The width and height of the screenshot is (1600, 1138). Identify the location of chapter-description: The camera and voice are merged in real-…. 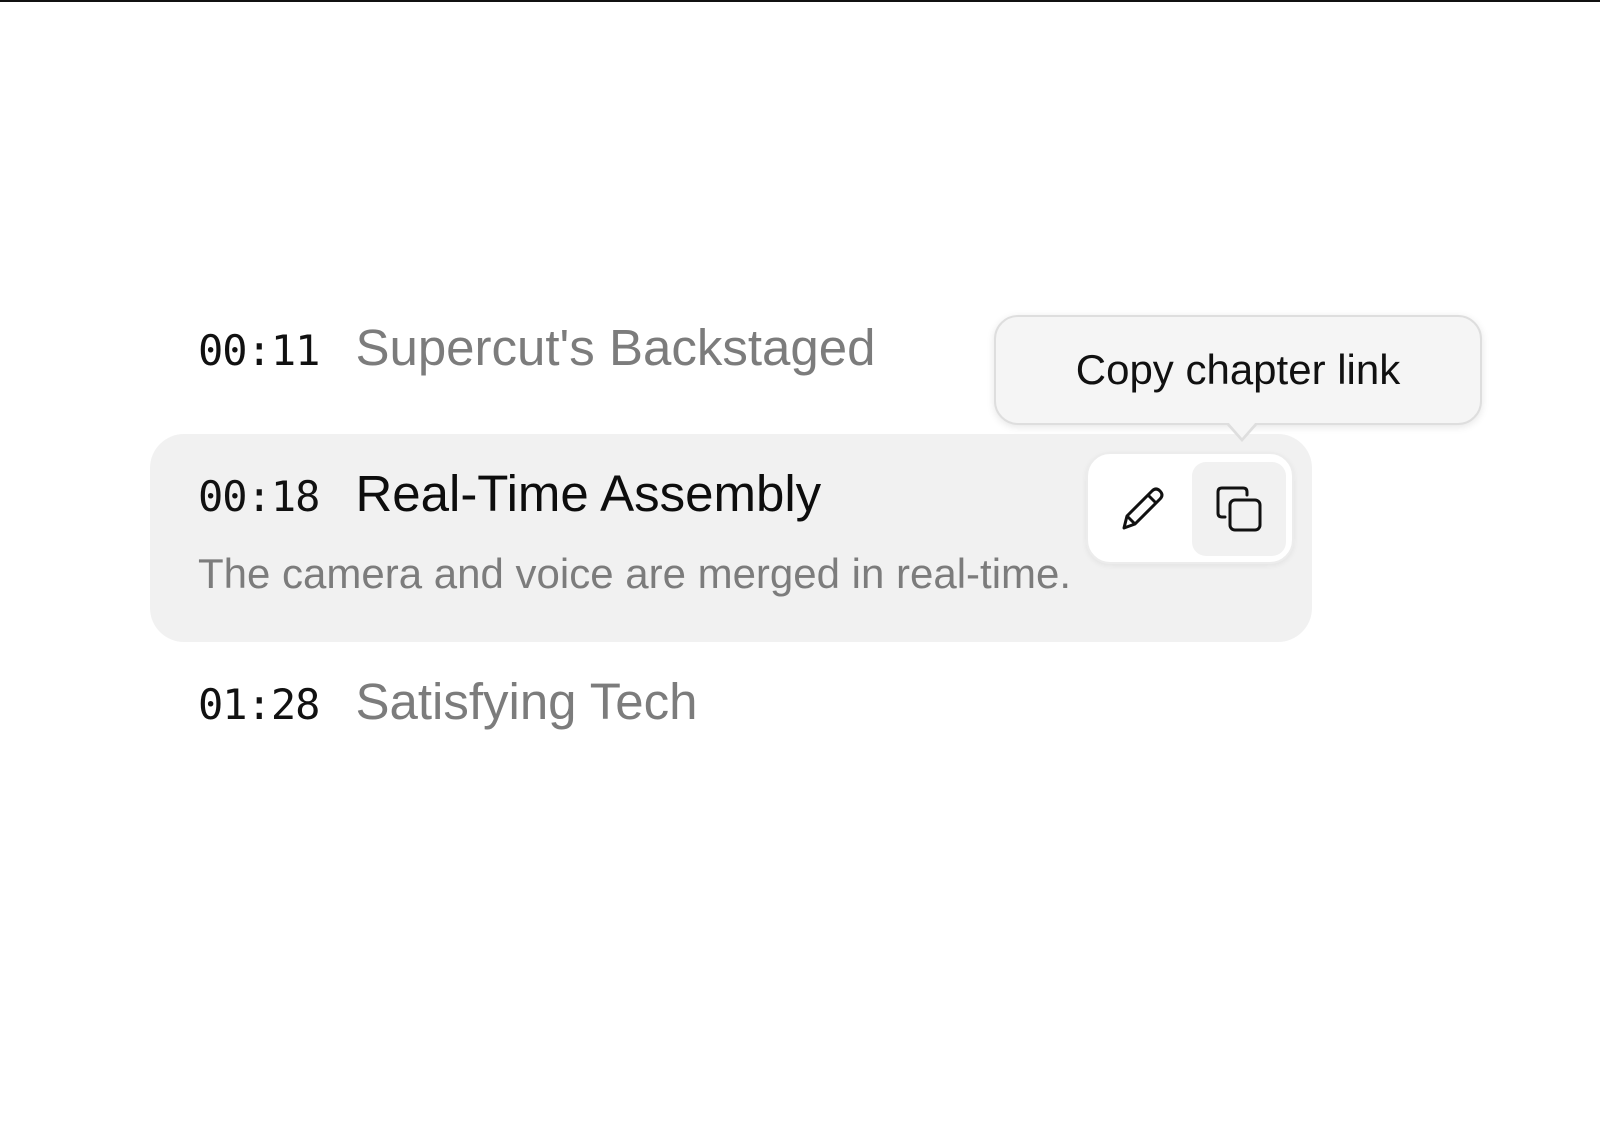
(635, 573).